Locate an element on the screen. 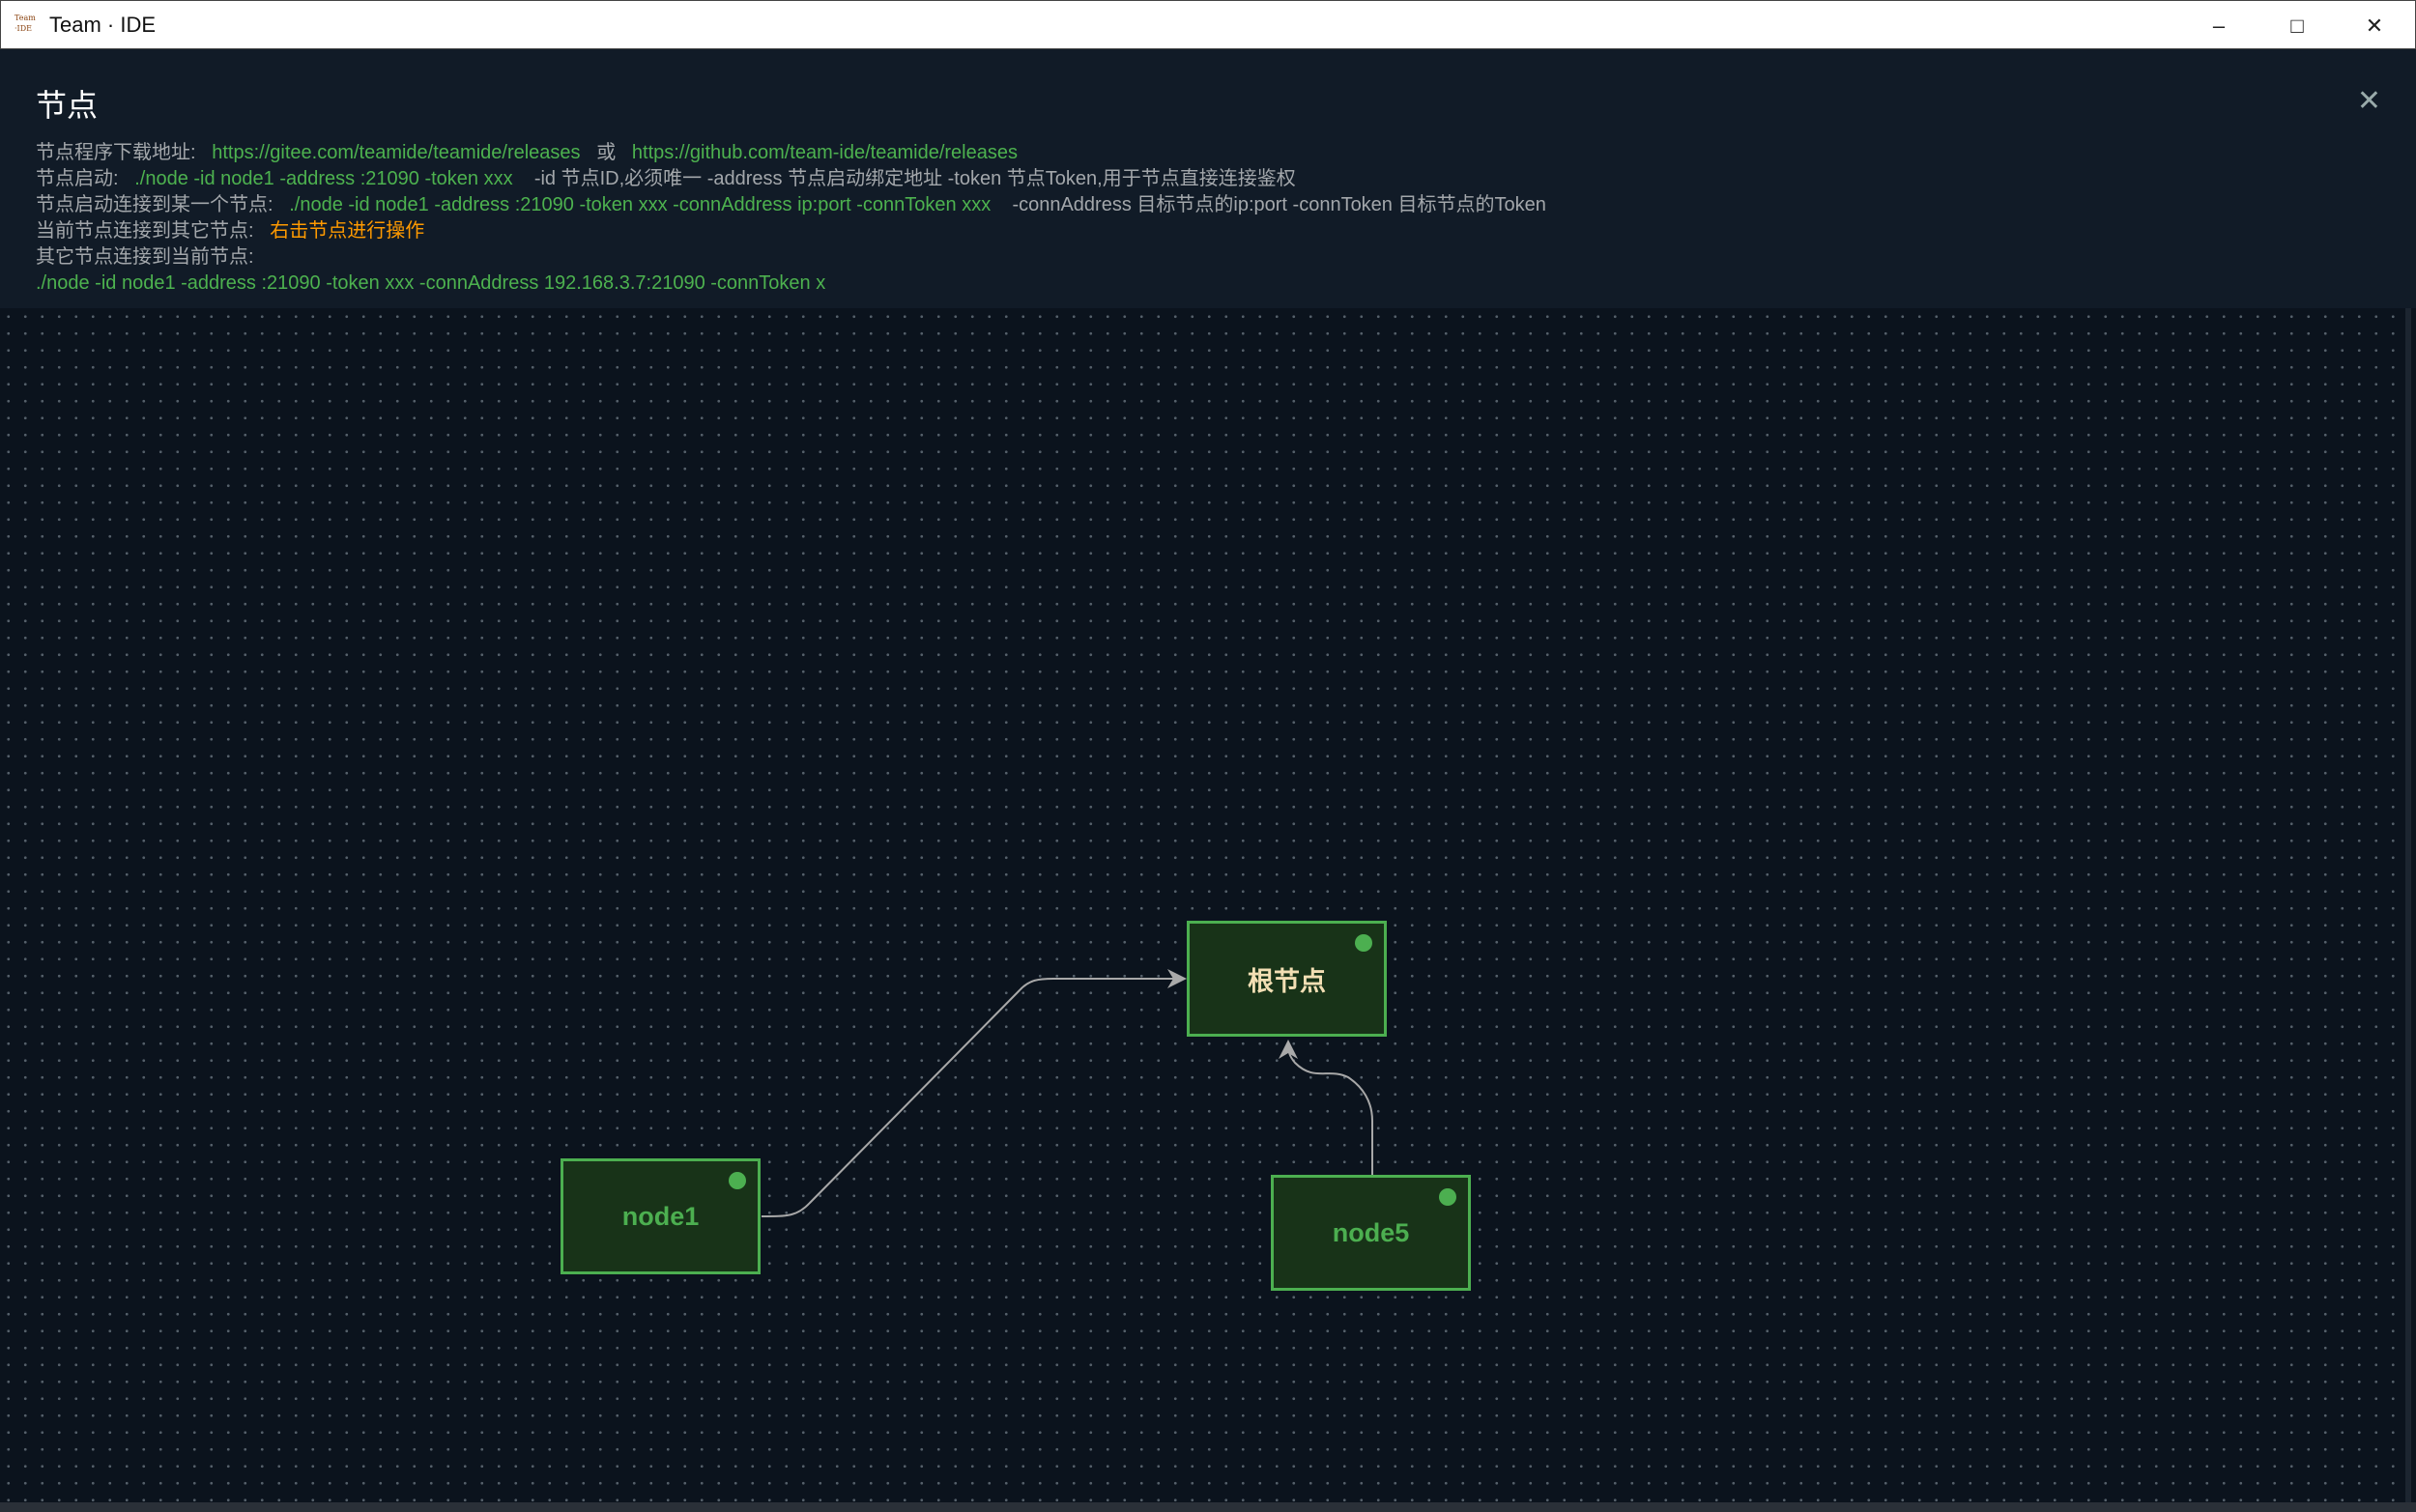 The height and width of the screenshot is (1512, 2416). node-label: 根节点 is located at coordinates (1287, 981).